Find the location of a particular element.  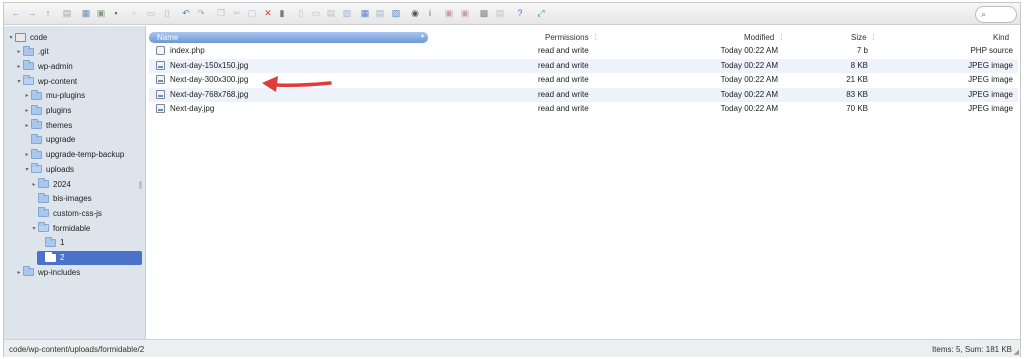

preview-icon: ◉ is located at coordinates (415, 13).